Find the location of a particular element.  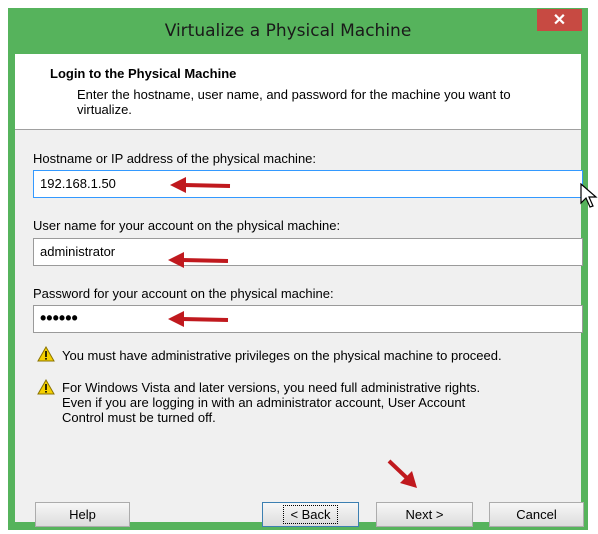

help-button-label: Help is located at coordinates (82, 514).